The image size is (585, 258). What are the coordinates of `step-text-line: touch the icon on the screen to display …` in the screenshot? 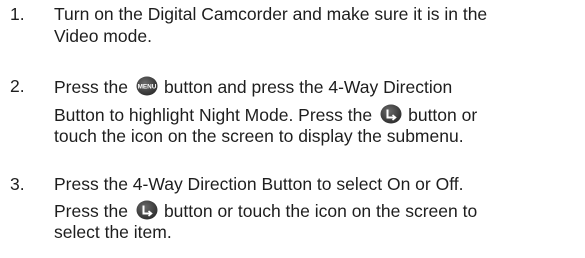 It's located at (259, 136).